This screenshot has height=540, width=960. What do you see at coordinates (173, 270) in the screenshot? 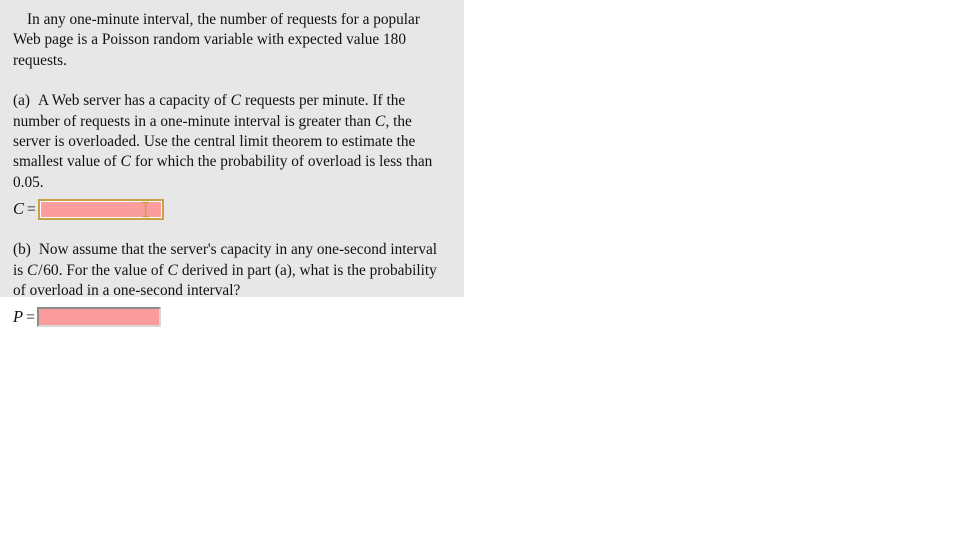
I see `part-b-variable-c: C` at bounding box center [173, 270].